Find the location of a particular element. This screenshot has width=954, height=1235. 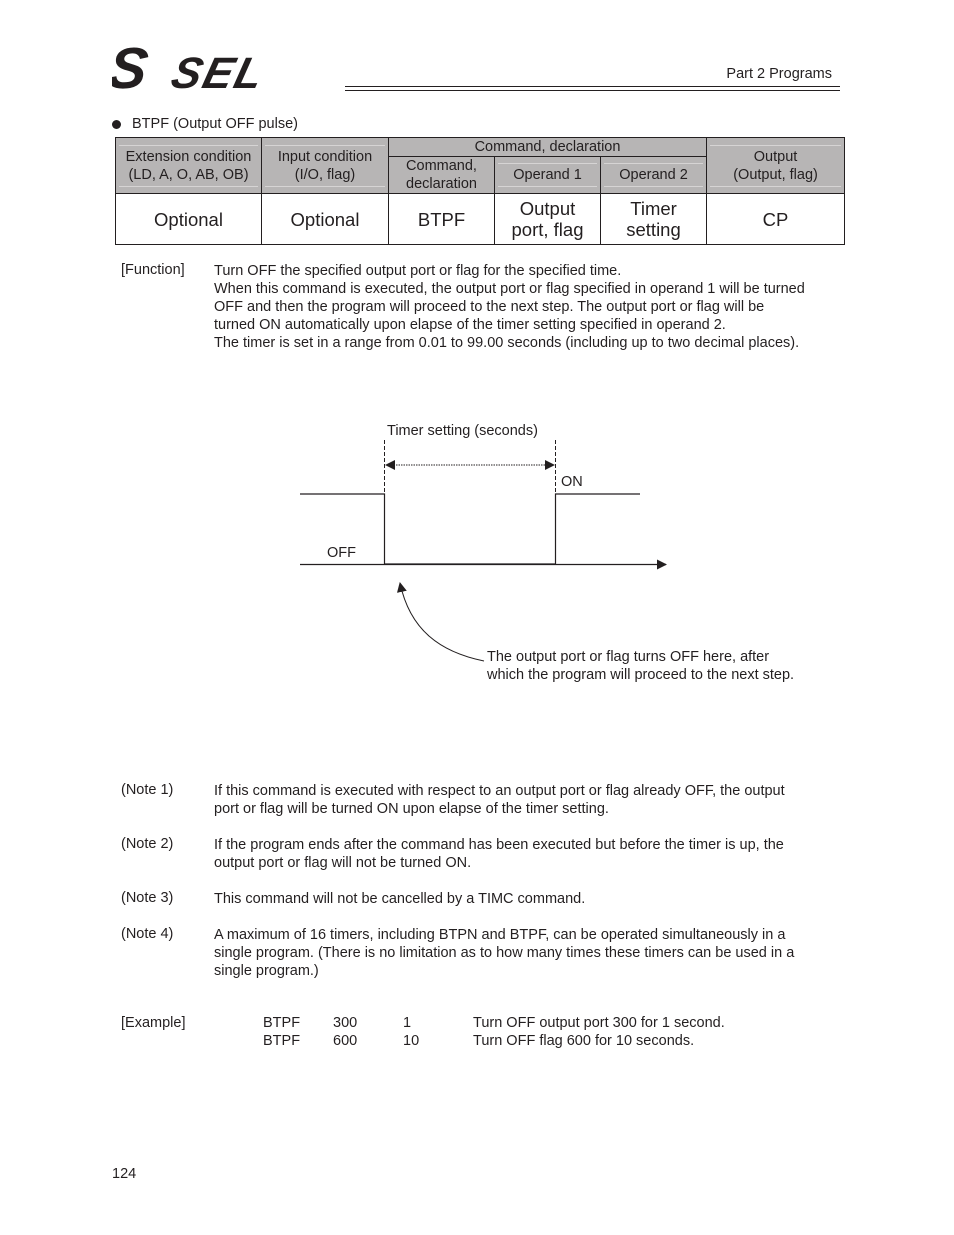

example-operand2: 10 is located at coordinates (411, 1041).